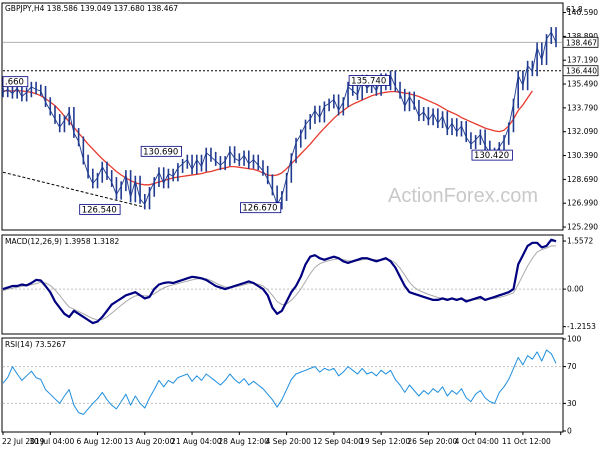  I want to click on annotation-label: 135.740, so click(368, 82).